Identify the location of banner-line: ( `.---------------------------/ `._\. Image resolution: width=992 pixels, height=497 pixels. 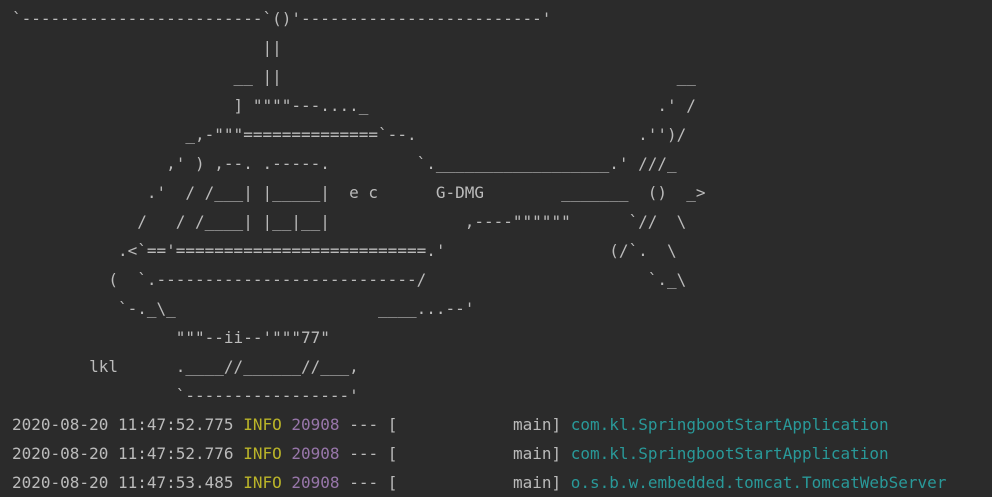
(349, 279).